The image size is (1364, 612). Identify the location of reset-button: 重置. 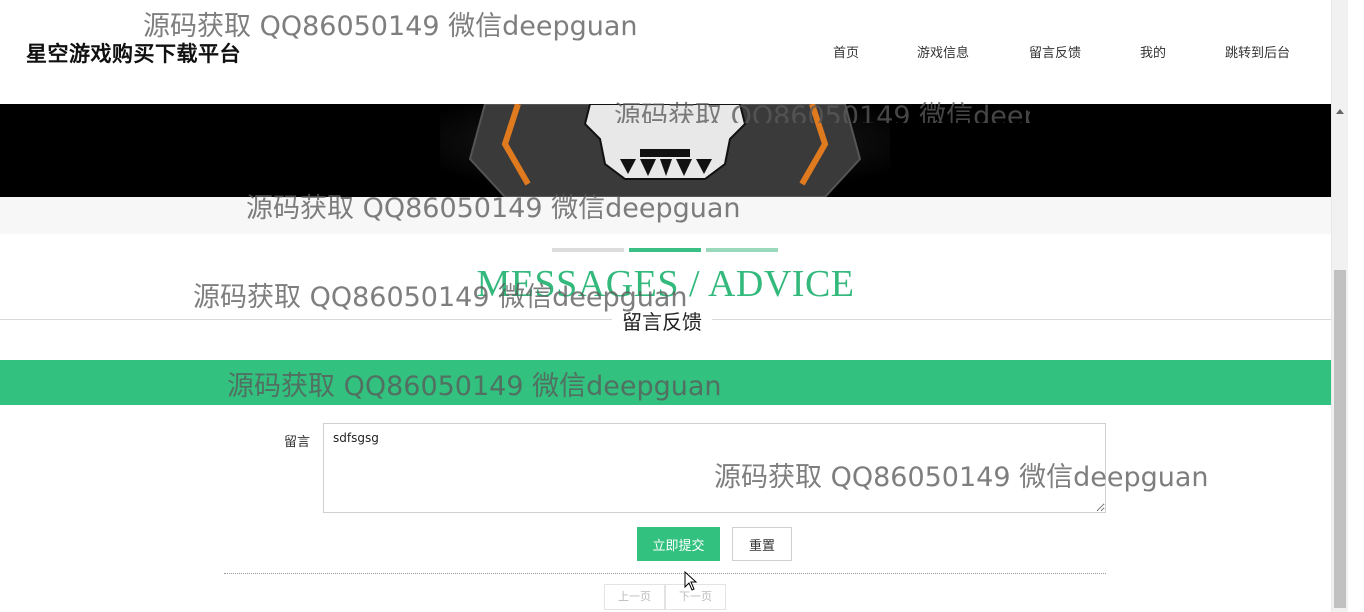
(762, 544).